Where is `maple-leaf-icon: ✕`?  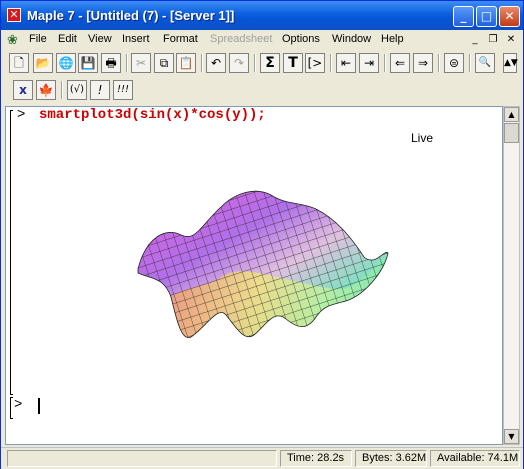
maple-leaf-icon: ✕ is located at coordinates (14, 15).